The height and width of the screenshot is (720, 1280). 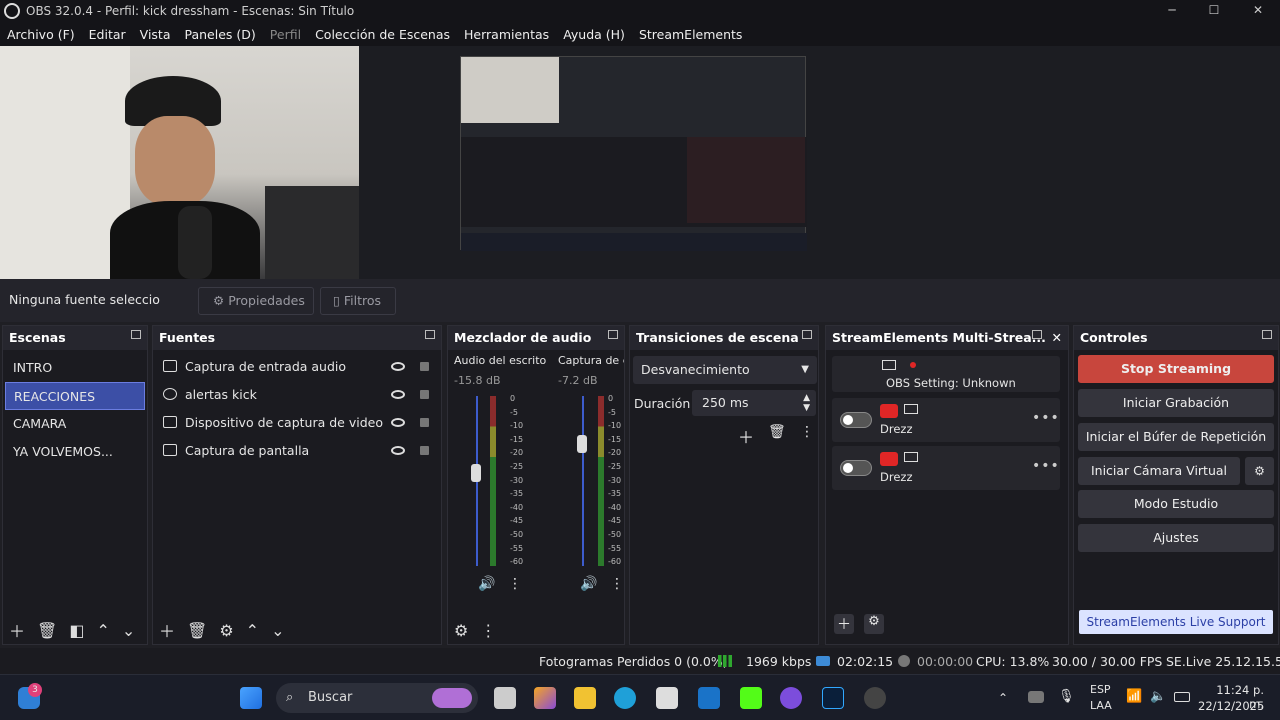 I want to click on kick-icon, so click(x=751, y=698).